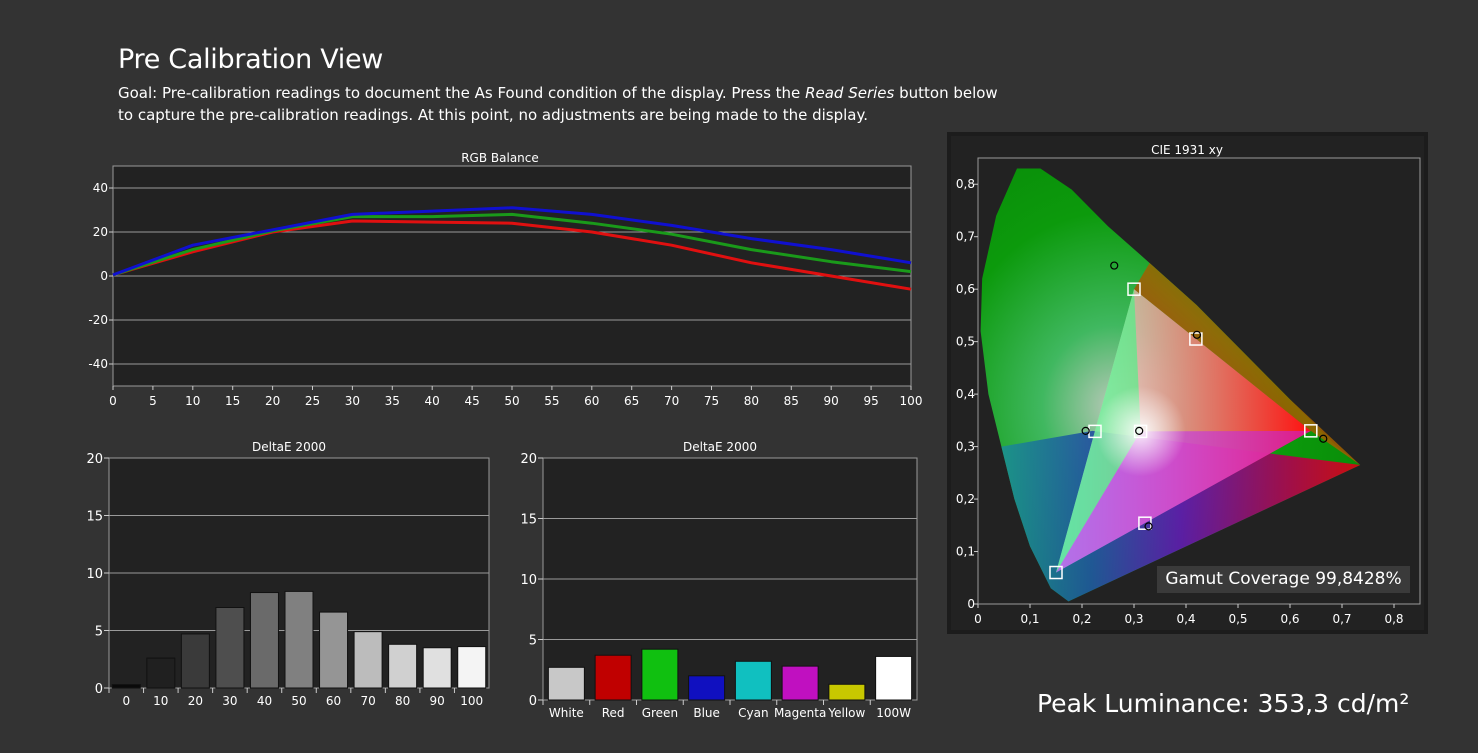 This screenshot has height=753, width=1478. Describe the element at coordinates (1081, 619) in the screenshot. I see `x-tick-label: 0,2` at that location.